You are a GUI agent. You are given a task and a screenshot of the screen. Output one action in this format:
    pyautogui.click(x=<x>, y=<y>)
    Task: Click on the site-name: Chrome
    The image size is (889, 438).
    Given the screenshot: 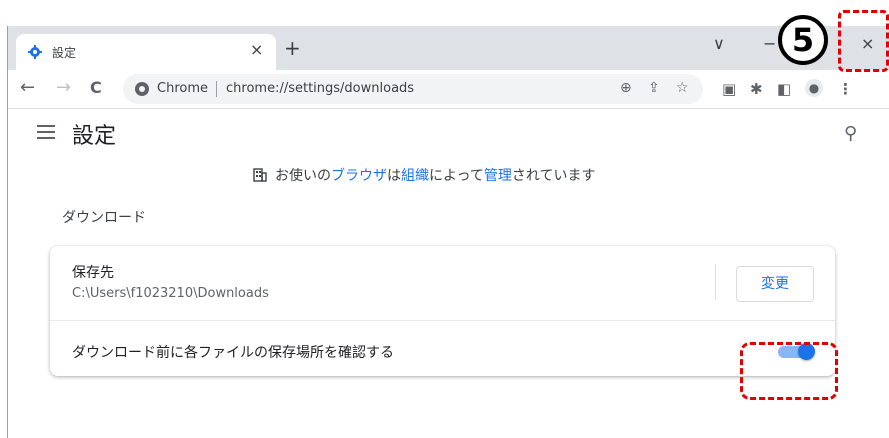 What is the action you would take?
    pyautogui.click(x=182, y=88)
    